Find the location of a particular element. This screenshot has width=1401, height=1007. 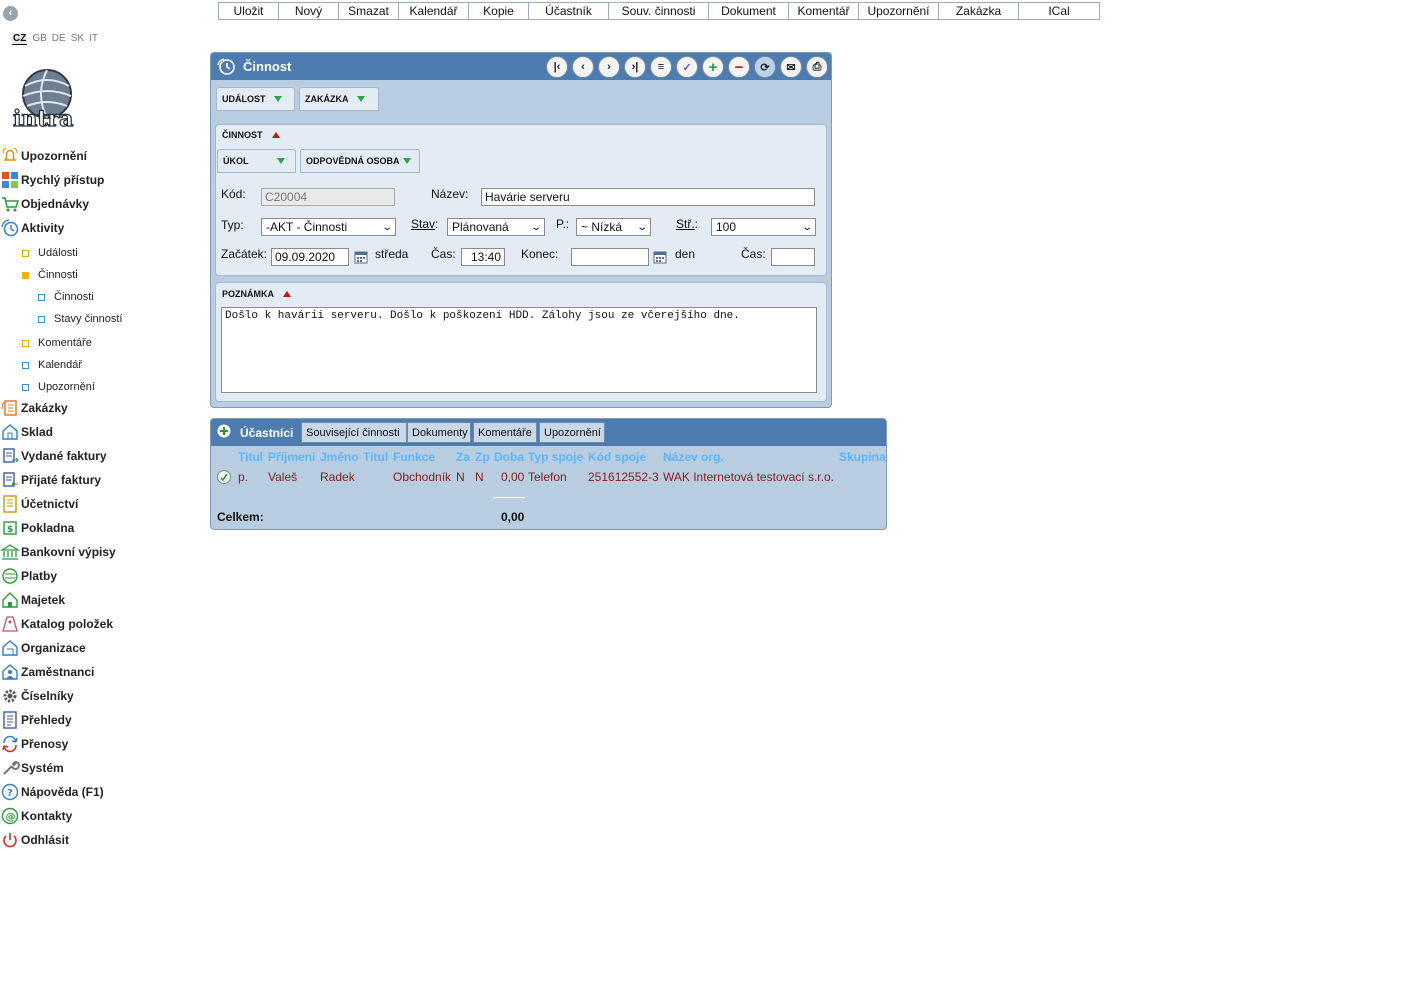

end-date-field is located at coordinates (610, 257).